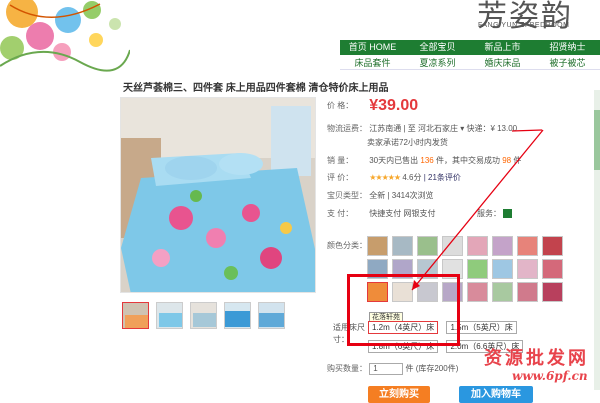  I want to click on watermark-url: www.6pf.cn, so click(550, 376).